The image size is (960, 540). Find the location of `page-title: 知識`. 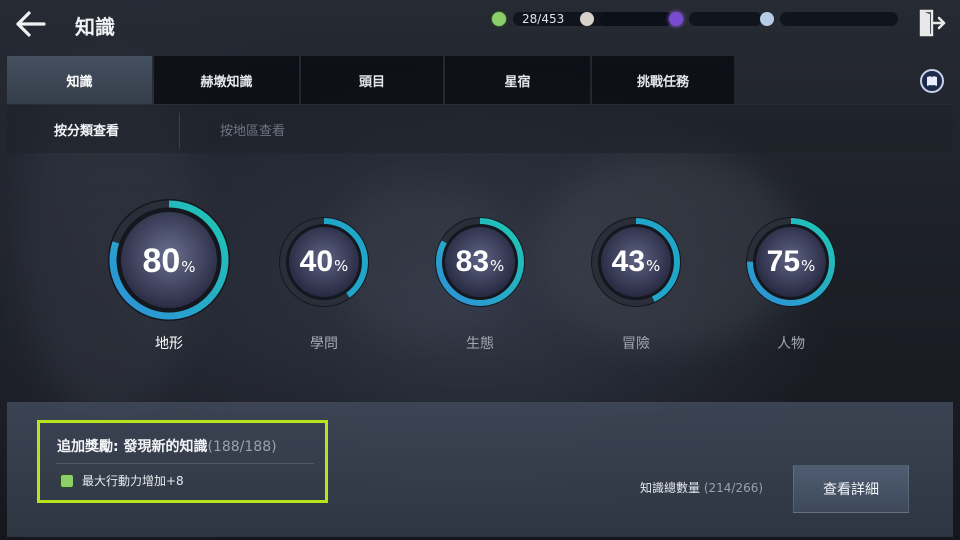

page-title: 知識 is located at coordinates (95, 27).